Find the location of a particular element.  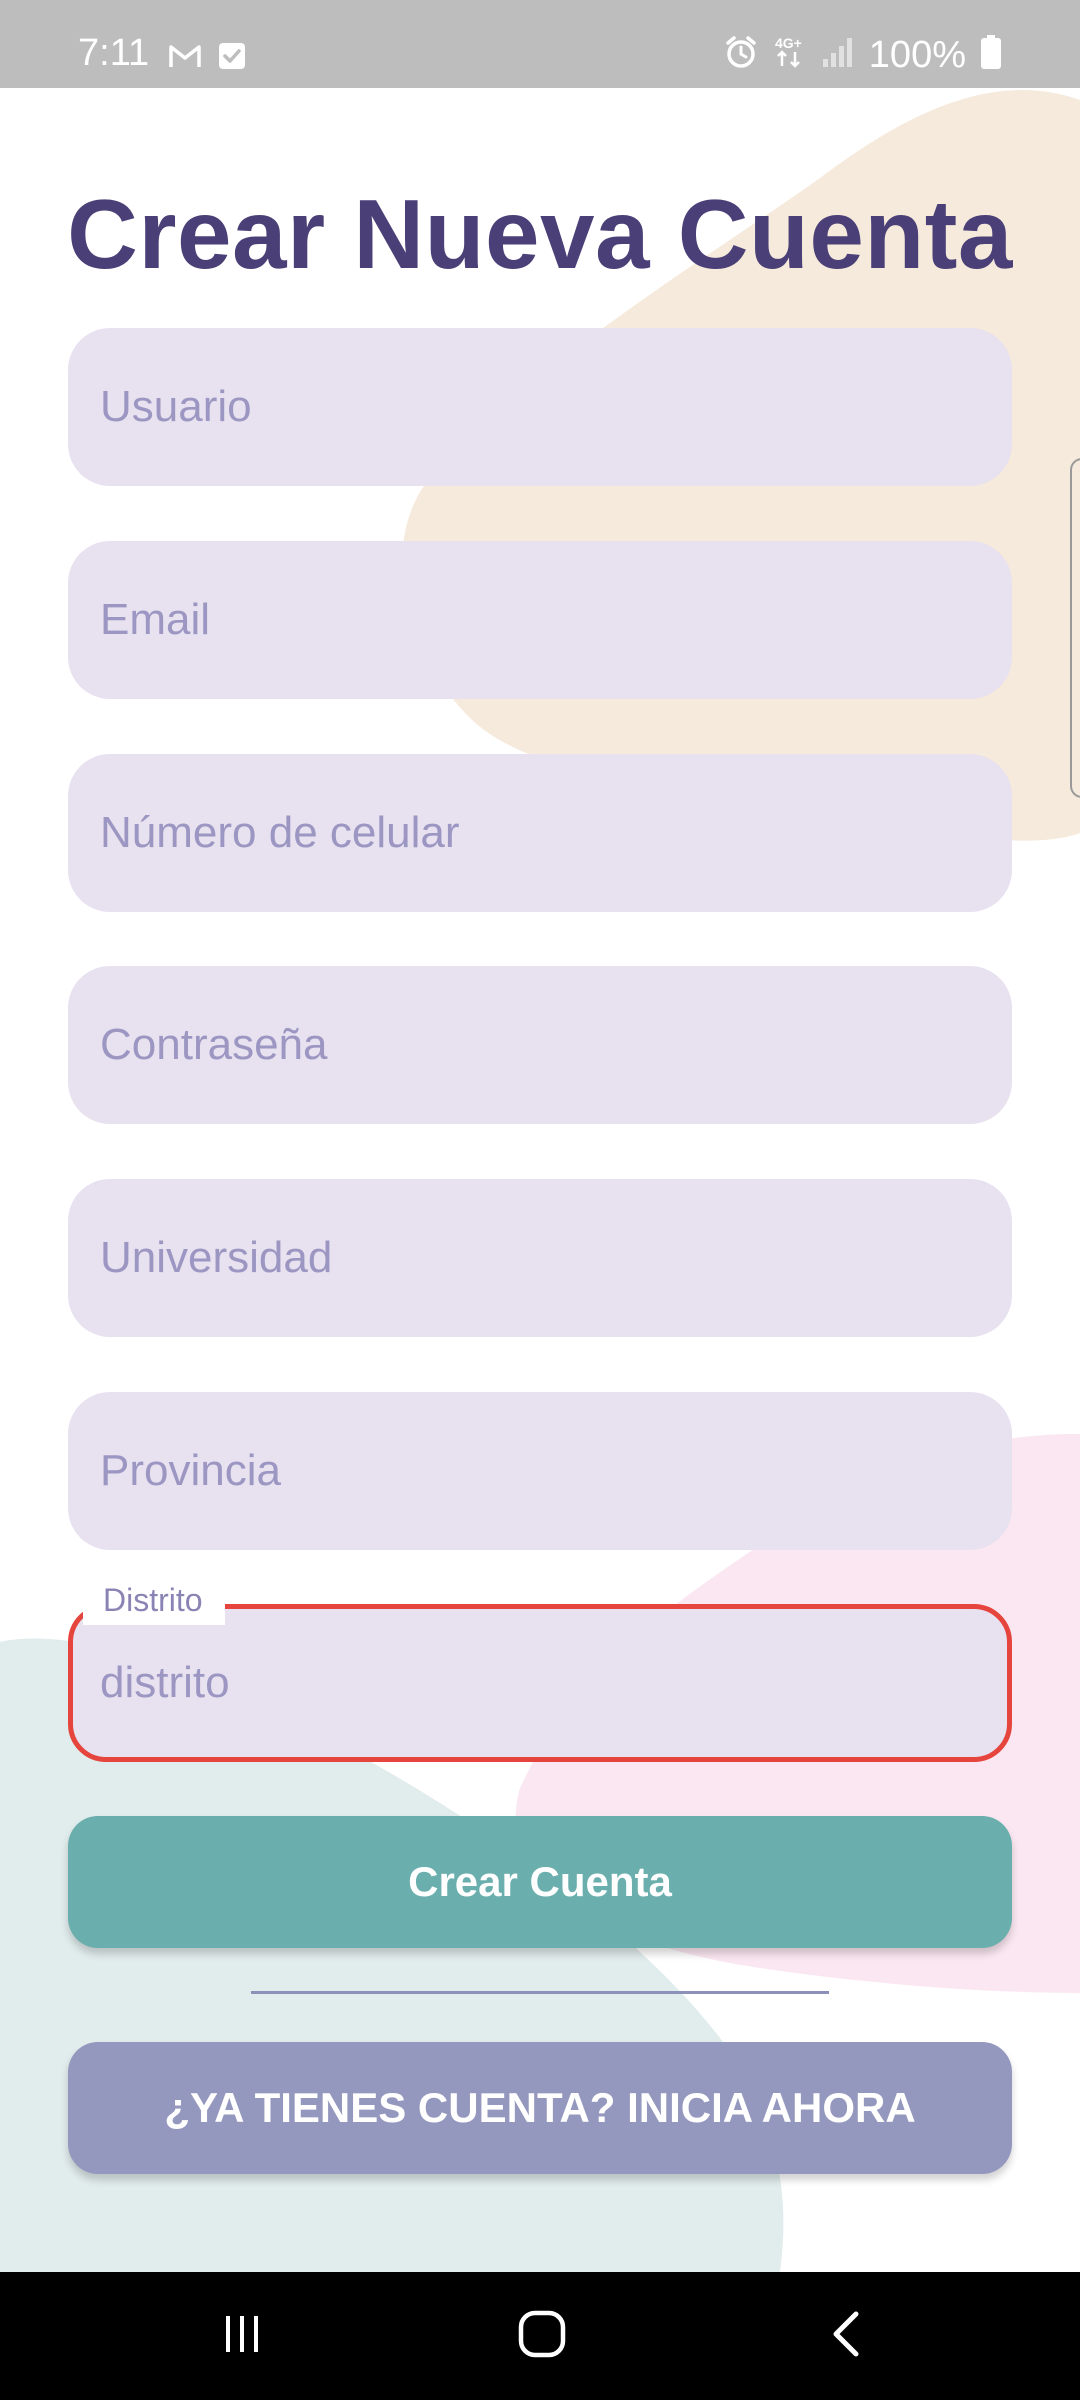

status-time: 7:11 is located at coordinates (114, 53).